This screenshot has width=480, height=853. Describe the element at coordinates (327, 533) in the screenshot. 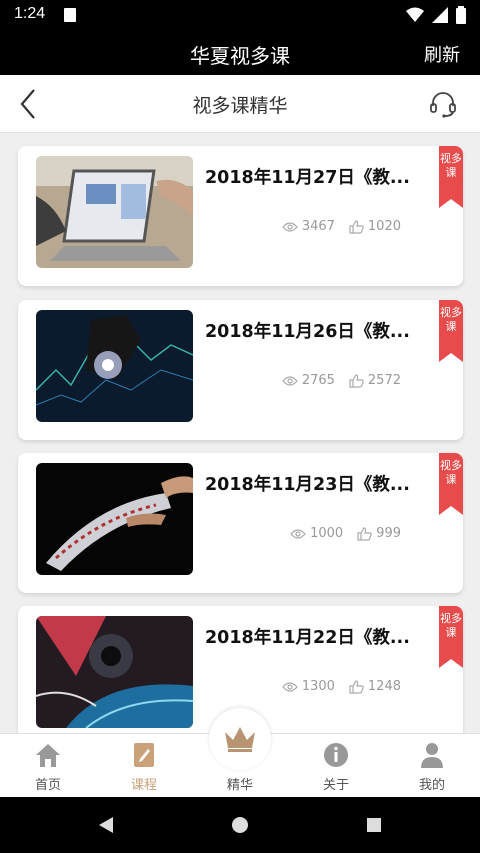

I see `view-count: 1000` at that location.